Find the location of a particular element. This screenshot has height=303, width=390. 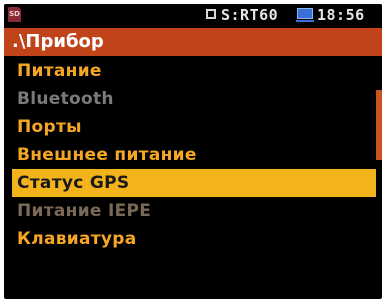

clock: 18:56 is located at coordinates (341, 15).